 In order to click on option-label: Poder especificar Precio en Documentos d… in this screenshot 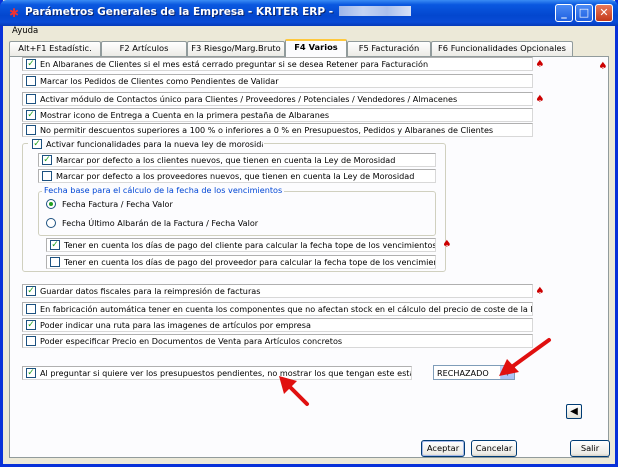, I will do `click(191, 341)`.